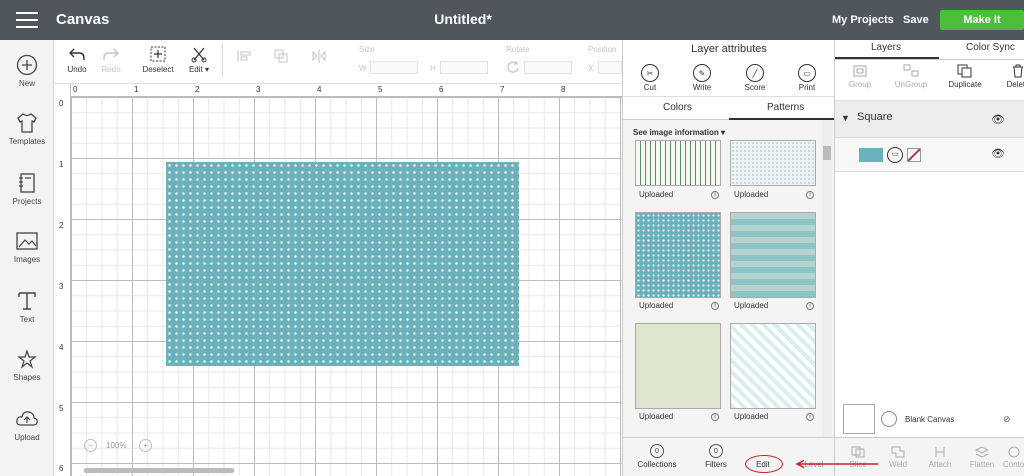 The image size is (1024, 476). What do you see at coordinates (27, 307) in the screenshot?
I see `nav-text: Text` at bounding box center [27, 307].